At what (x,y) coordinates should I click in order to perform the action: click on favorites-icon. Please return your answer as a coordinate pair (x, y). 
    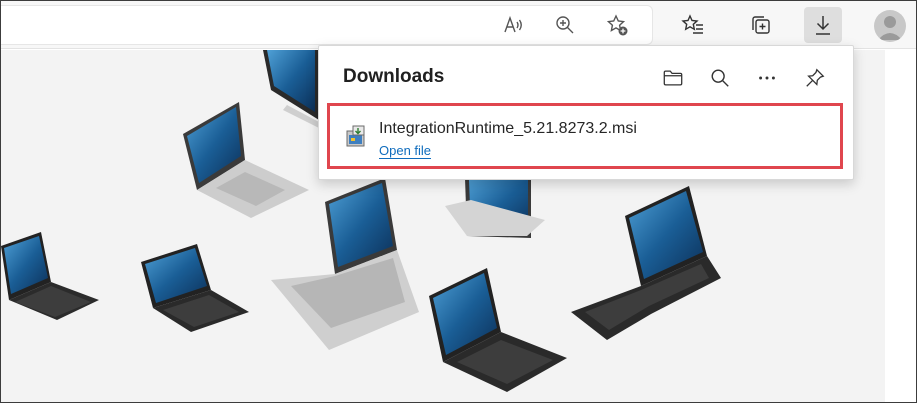
    Looking at the image, I should click on (693, 25).